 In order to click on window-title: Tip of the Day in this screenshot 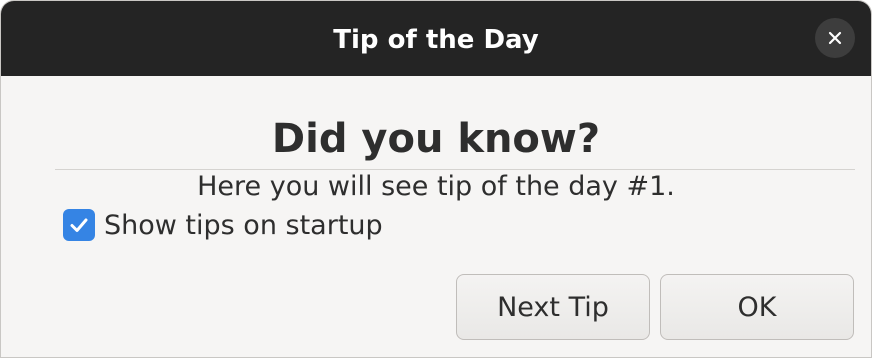, I will do `click(436, 39)`.